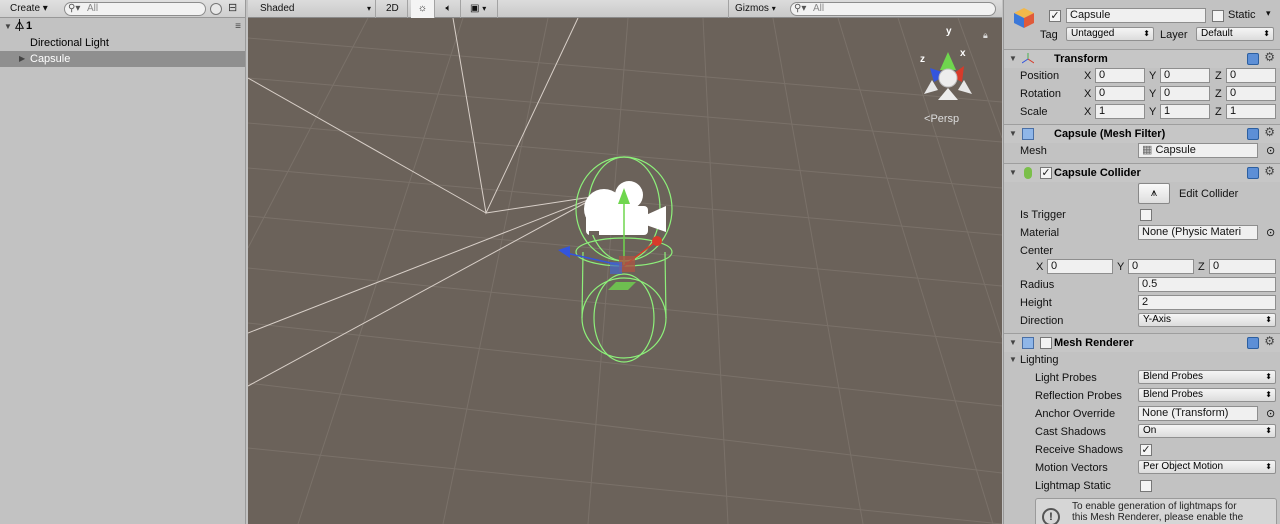 Image resolution: width=1280 pixels, height=524 pixels. What do you see at coordinates (216, 9) in the screenshot?
I see `clear-search-button` at bounding box center [216, 9].